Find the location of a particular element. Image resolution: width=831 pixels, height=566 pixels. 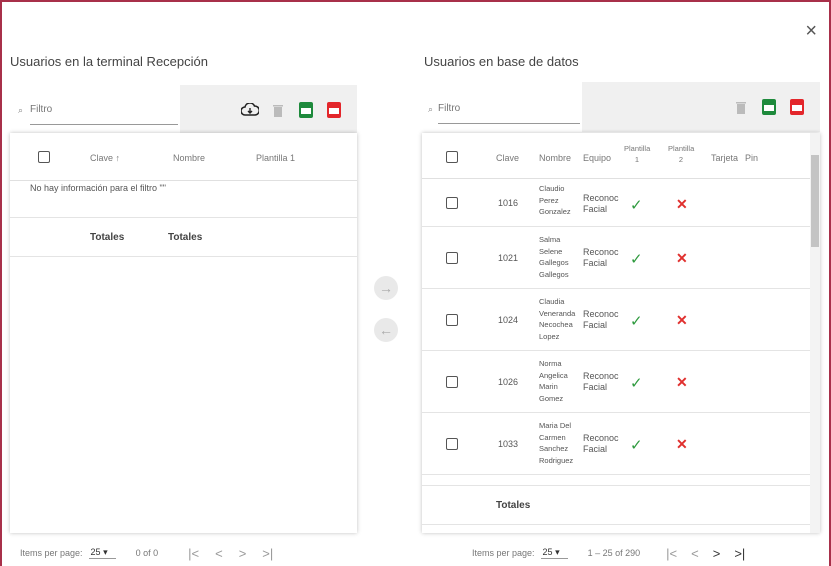

right-filter-bar: ⌕ is located at coordinates (621, 107).